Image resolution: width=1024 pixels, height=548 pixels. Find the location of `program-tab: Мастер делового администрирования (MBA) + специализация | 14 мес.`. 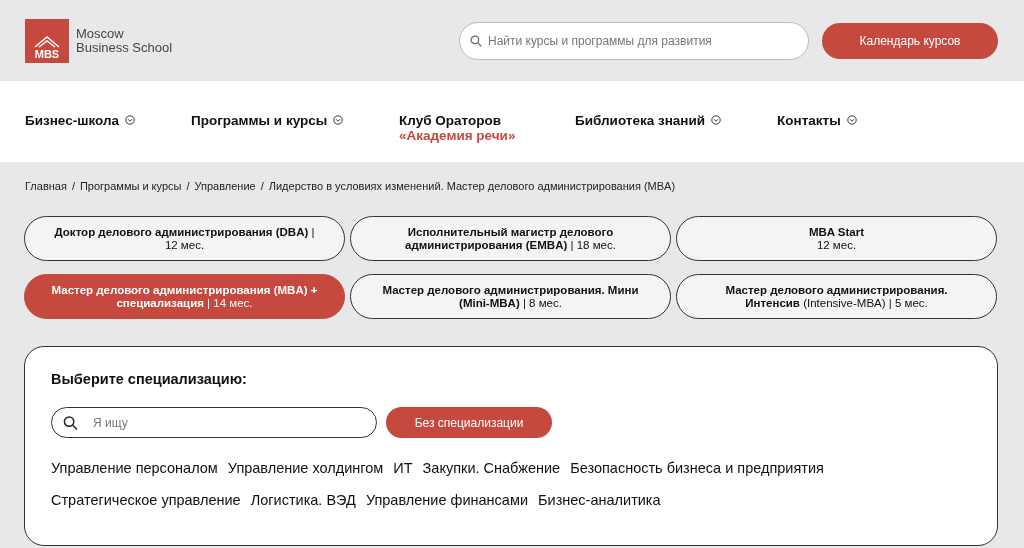

program-tab: Мастер делового администрирования (MBA) + специализация | 14 мес. is located at coordinates (184, 296).